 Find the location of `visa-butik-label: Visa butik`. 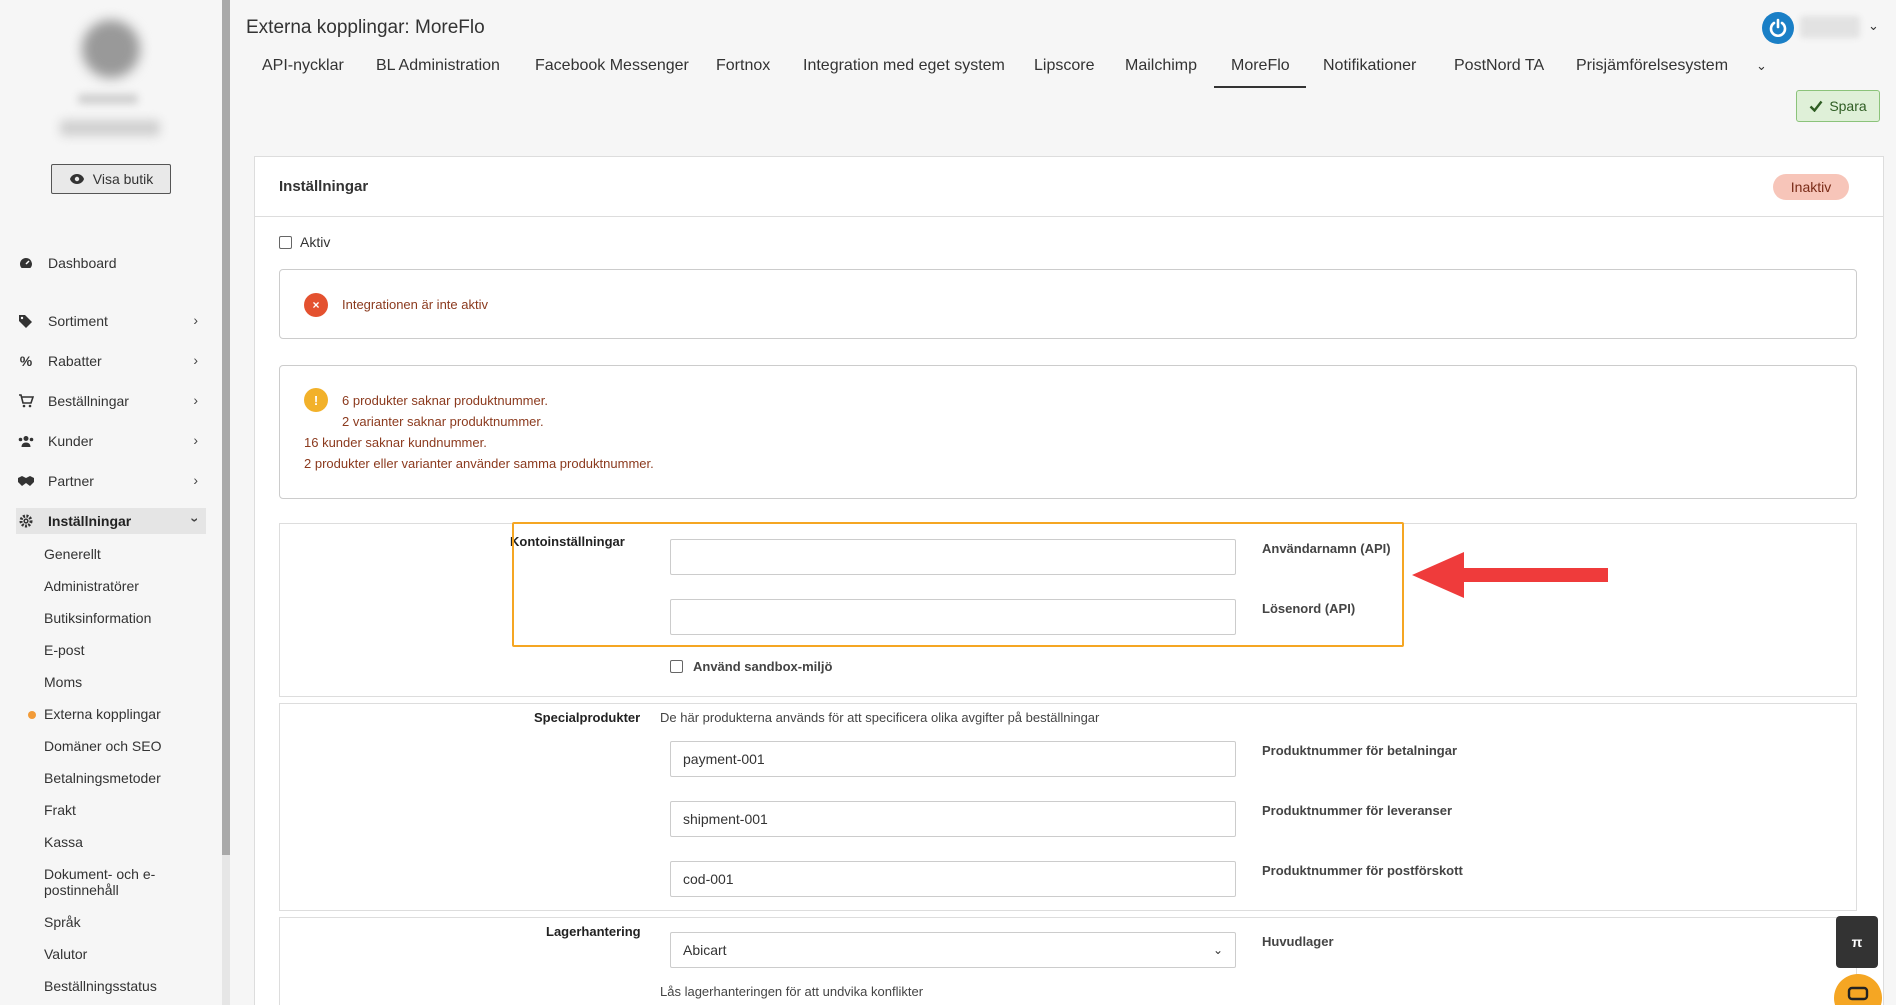

visa-butik-label: Visa butik is located at coordinates (123, 179).